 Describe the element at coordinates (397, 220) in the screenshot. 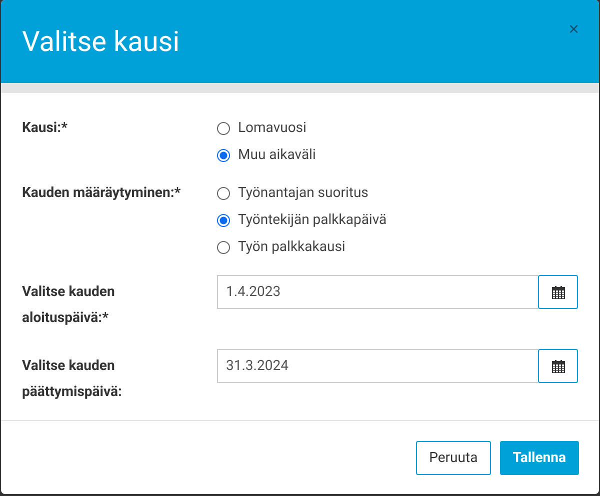

I see `radio-option: Työntekijän palkkapäivä` at that location.